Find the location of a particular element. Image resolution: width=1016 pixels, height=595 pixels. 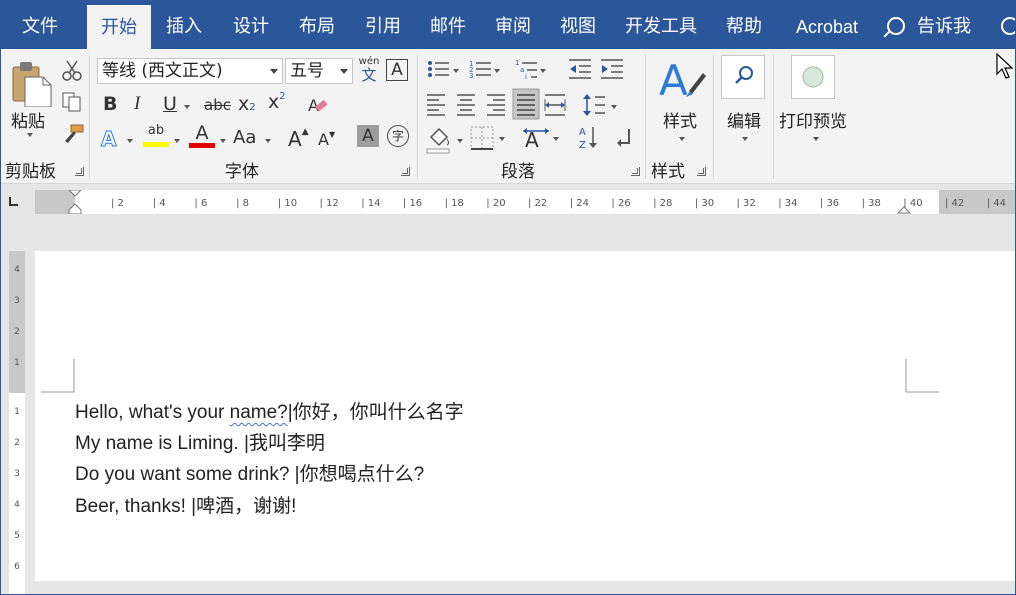

justify-icon is located at coordinates (526, 104).